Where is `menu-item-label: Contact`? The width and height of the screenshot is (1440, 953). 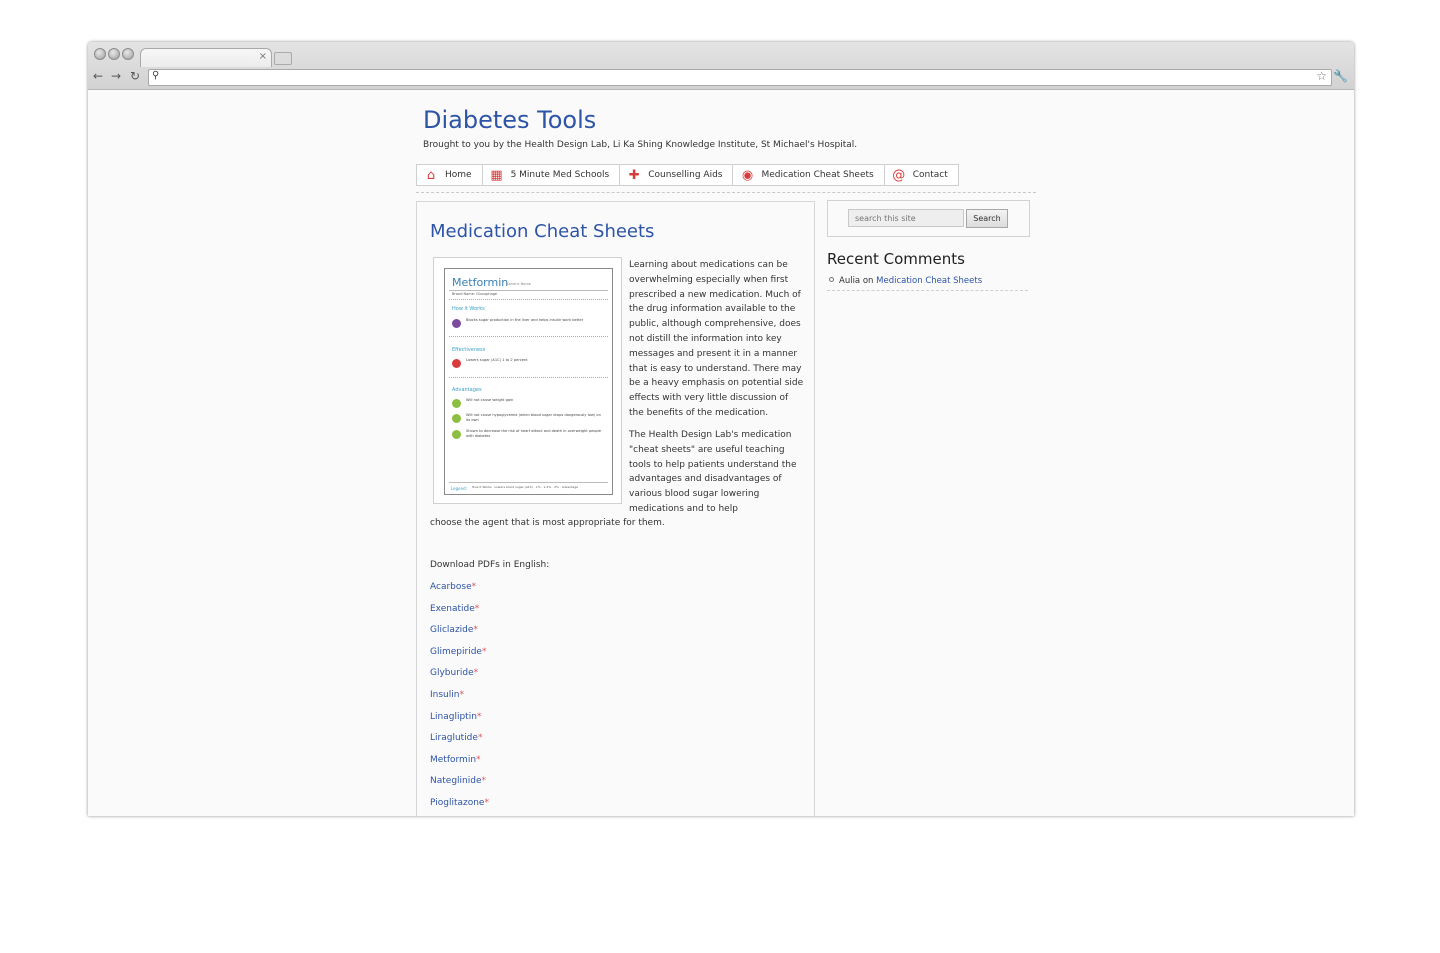 menu-item-label: Contact is located at coordinates (930, 175).